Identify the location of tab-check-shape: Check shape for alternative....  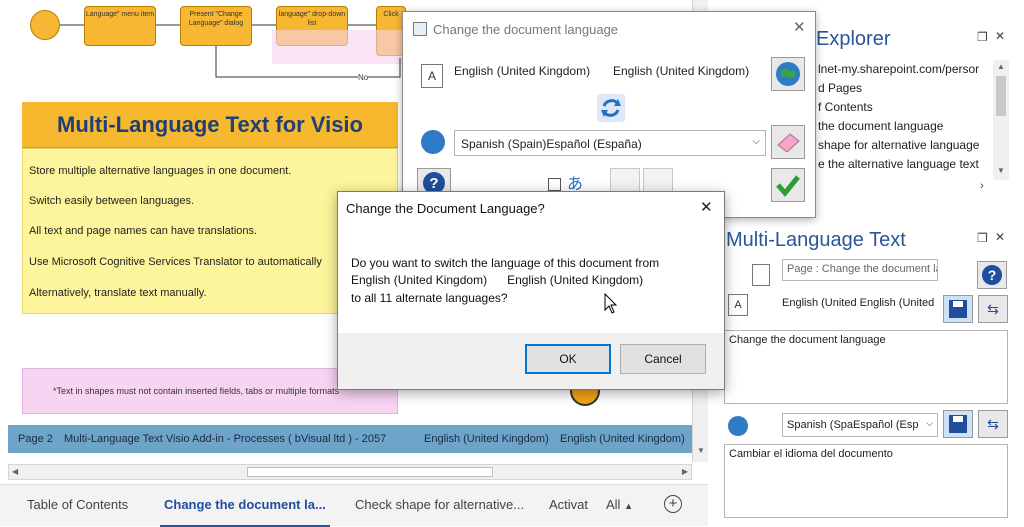
(439, 504).